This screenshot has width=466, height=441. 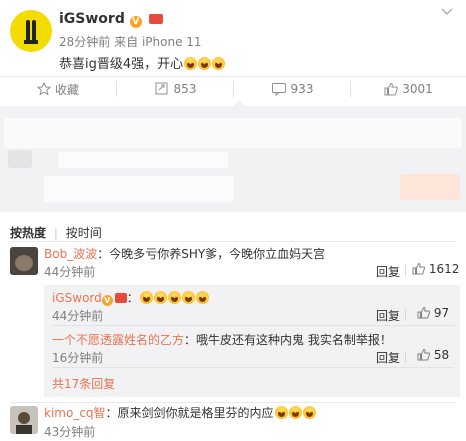 I want to click on repost-count: 853, so click(x=185, y=89).